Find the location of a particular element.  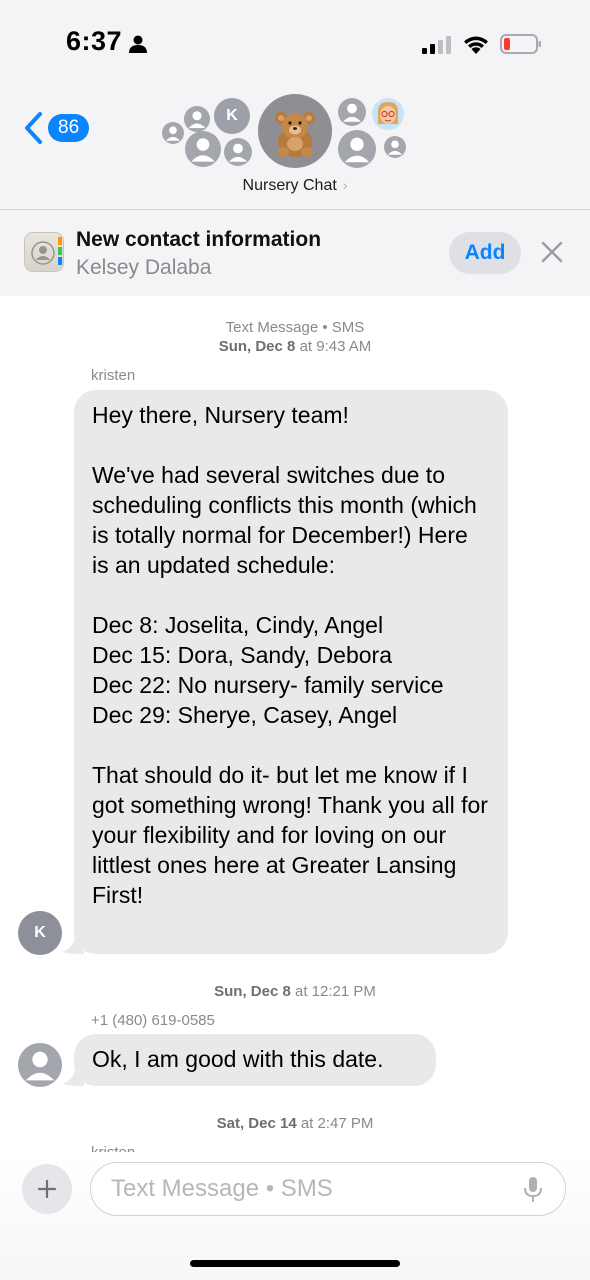

chat-title: Nursery Chat › is located at coordinates (295, 186).